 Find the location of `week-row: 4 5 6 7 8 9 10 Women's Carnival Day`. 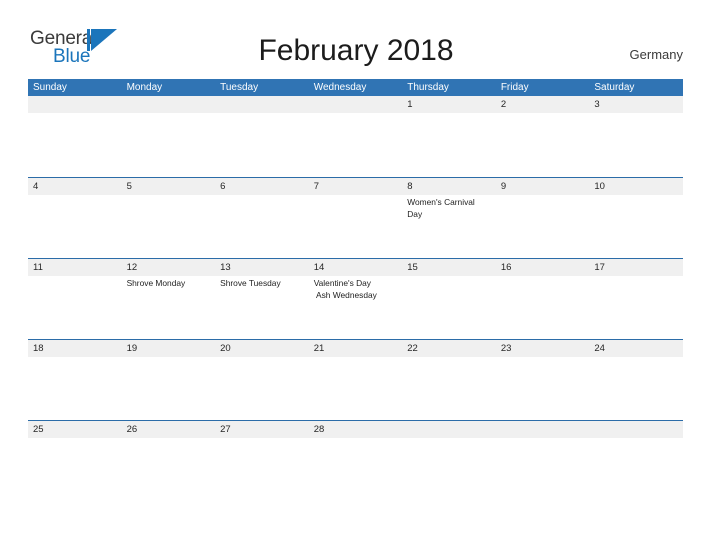

week-row: 4 5 6 7 8 9 10 Women's Carnival Day is located at coordinates (355, 217).